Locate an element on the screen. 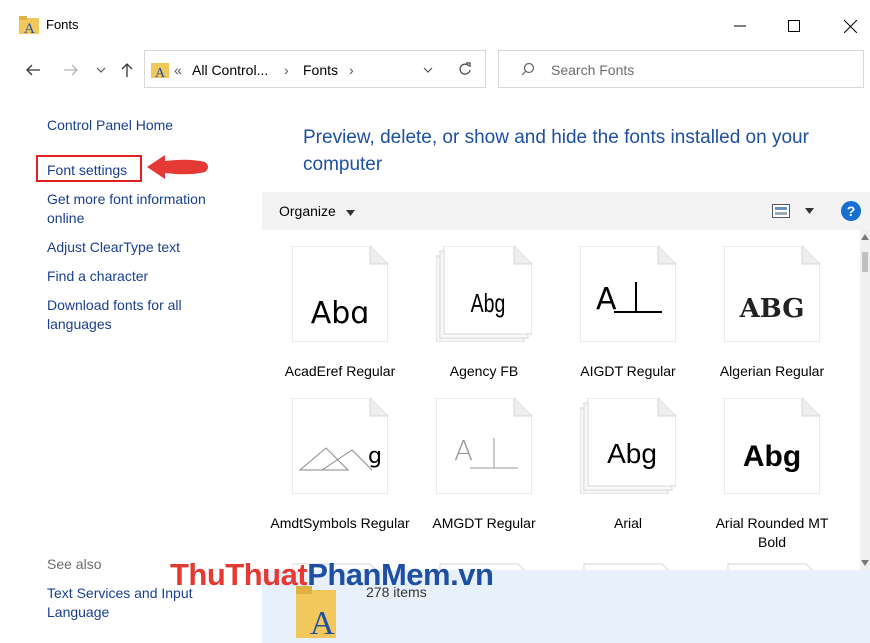 This screenshot has height=643, width=870. font-tile: Abg Agency FB is located at coordinates (484, 305).